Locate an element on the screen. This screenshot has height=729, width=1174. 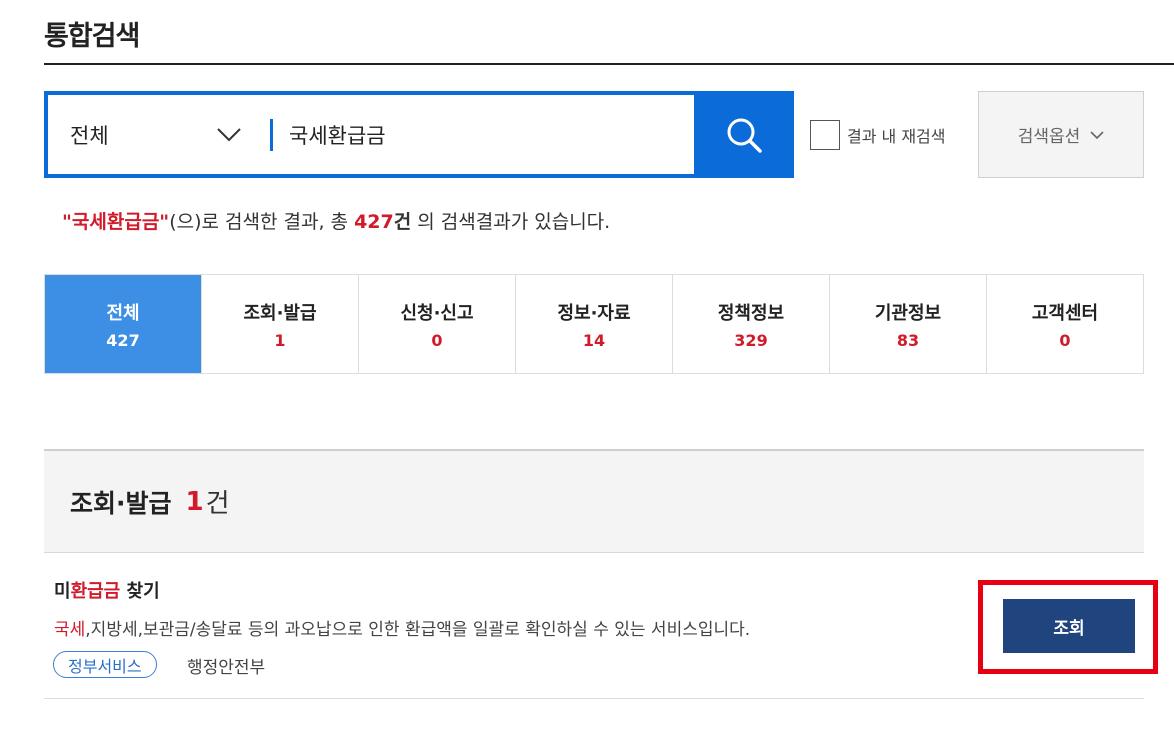
section-title: 조회·발급 is located at coordinates (121, 503).